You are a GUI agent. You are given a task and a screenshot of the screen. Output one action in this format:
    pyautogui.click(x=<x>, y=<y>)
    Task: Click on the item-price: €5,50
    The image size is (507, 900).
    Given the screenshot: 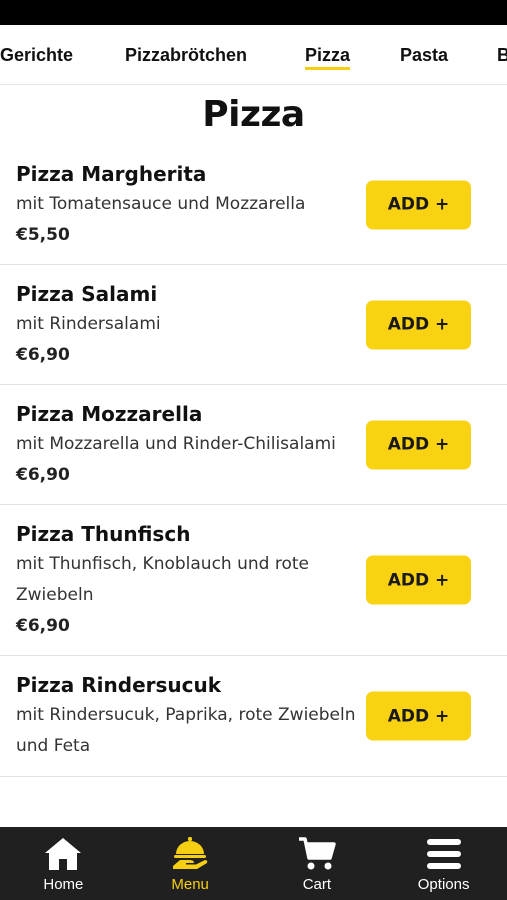 What is the action you would take?
    pyautogui.click(x=43, y=235)
    